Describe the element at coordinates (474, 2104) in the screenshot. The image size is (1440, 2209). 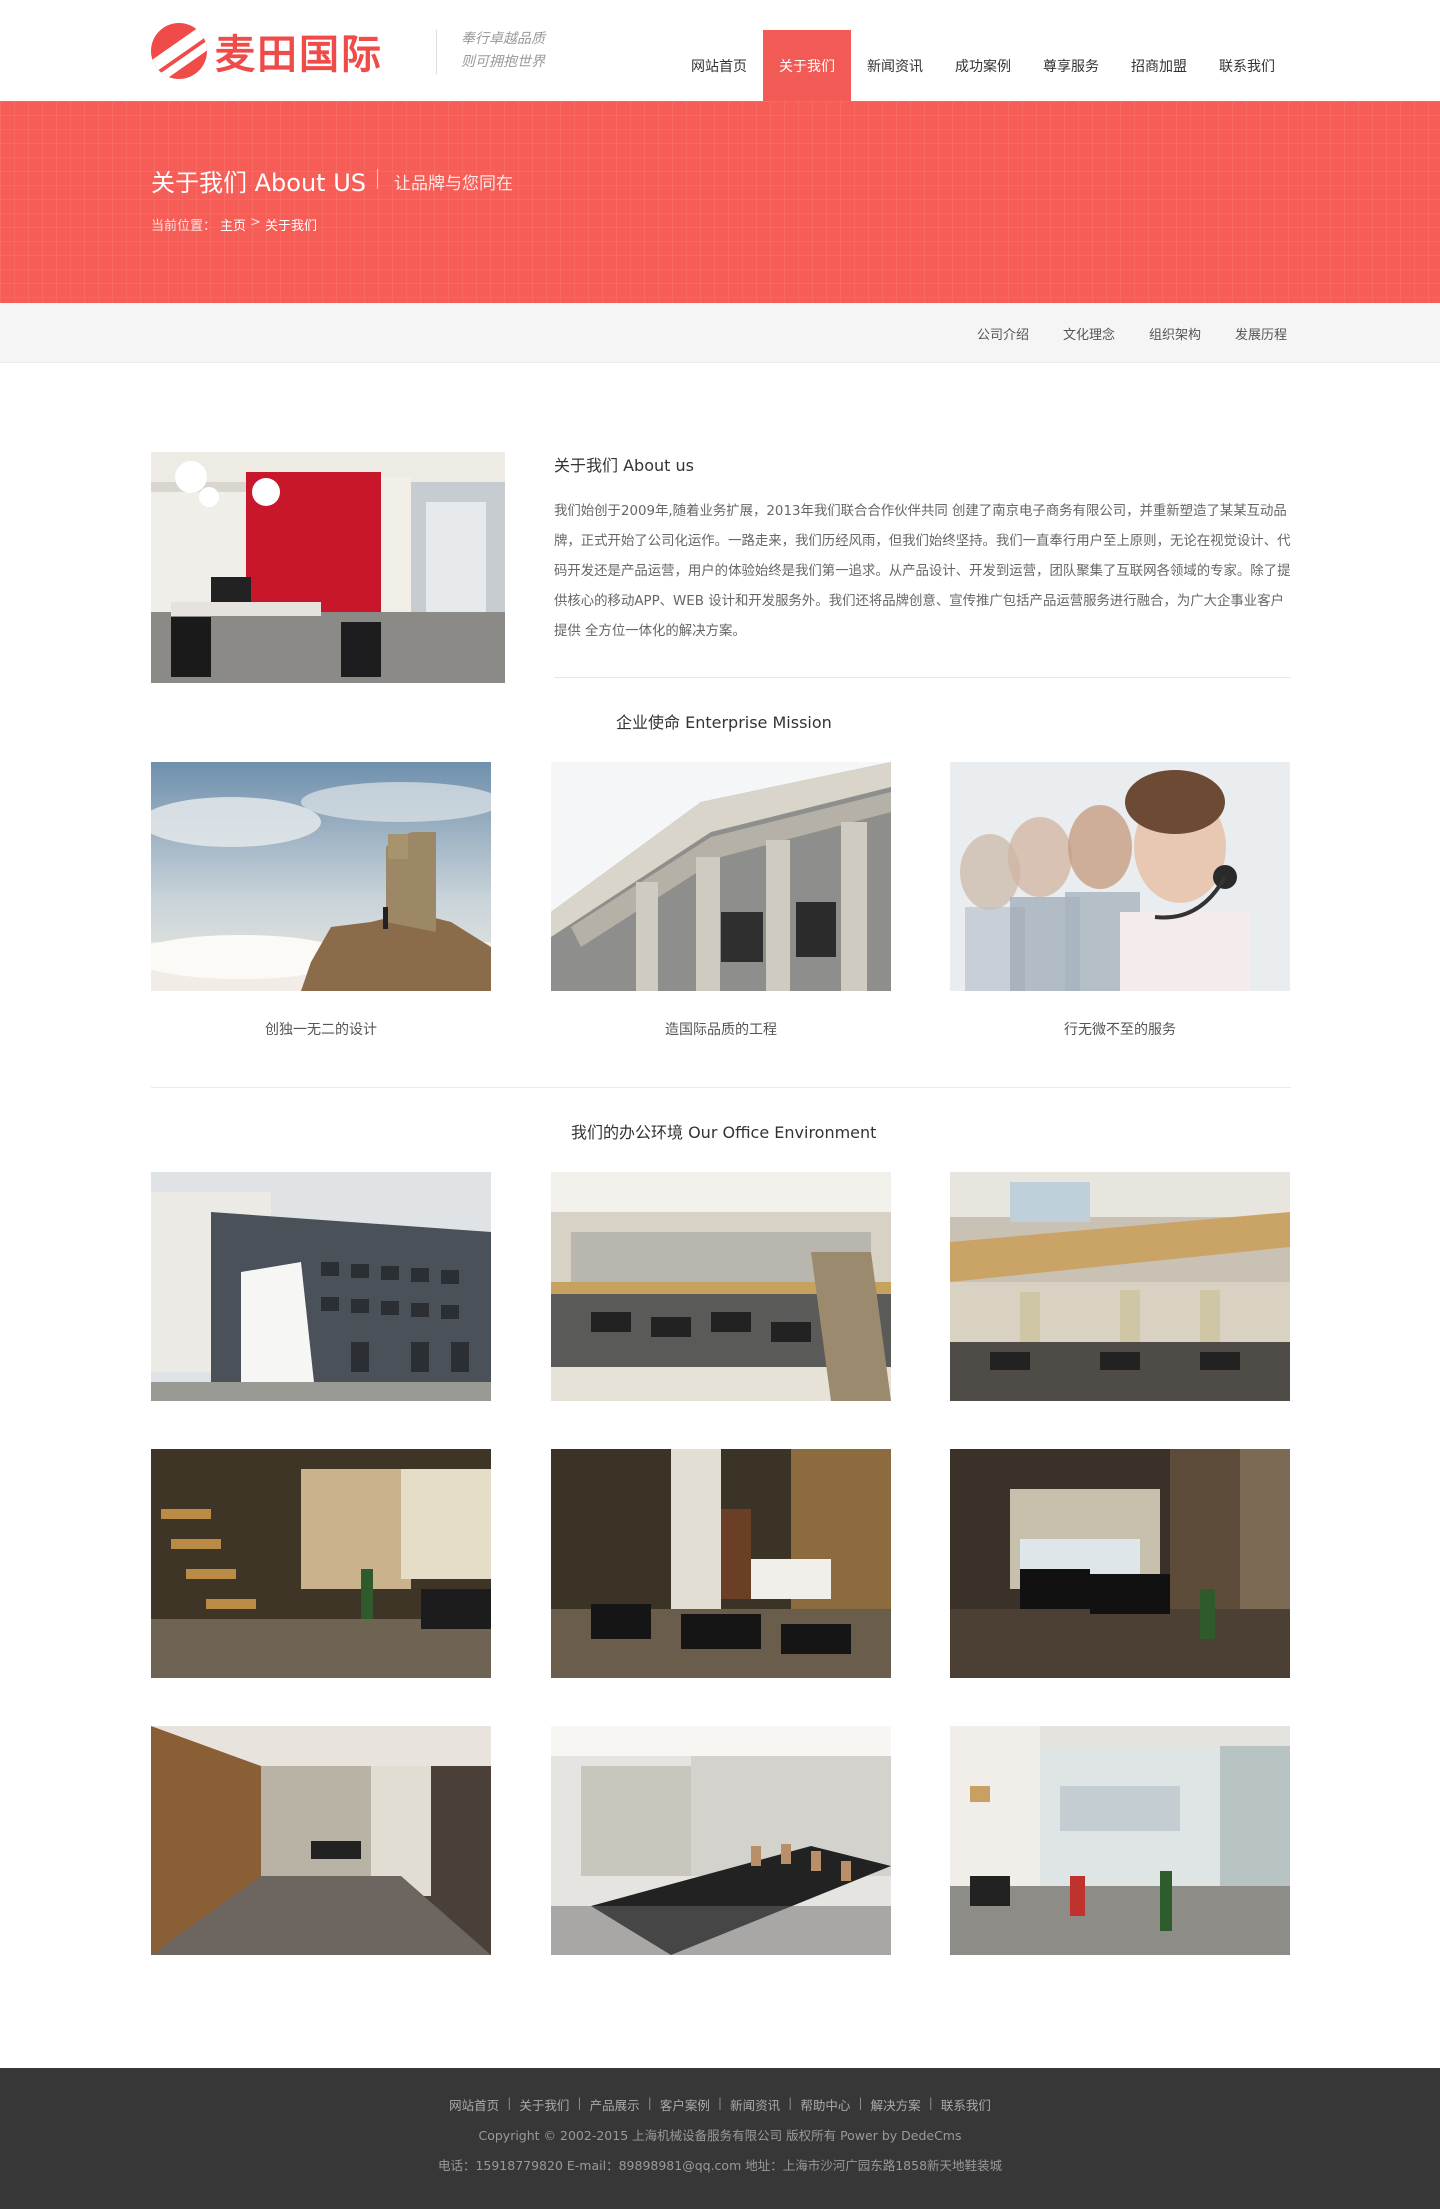
I see `footer-link-home: 网站首页` at that location.